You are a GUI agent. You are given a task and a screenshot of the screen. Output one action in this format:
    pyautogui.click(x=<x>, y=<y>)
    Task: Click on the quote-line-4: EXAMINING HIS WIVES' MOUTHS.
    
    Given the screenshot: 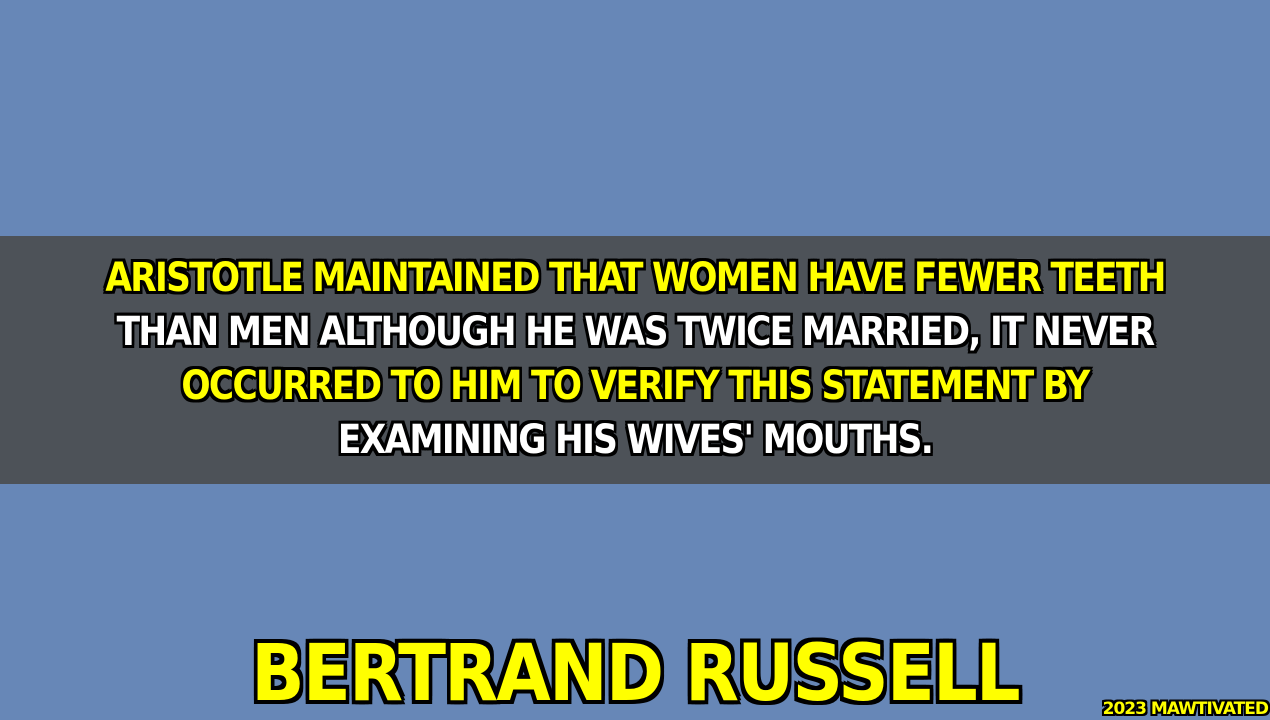 What is the action you would take?
    pyautogui.click(x=635, y=440)
    